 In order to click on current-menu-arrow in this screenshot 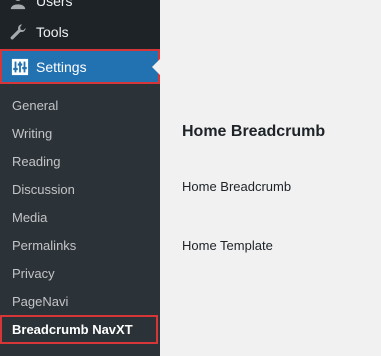, I will do `click(156, 67)`.